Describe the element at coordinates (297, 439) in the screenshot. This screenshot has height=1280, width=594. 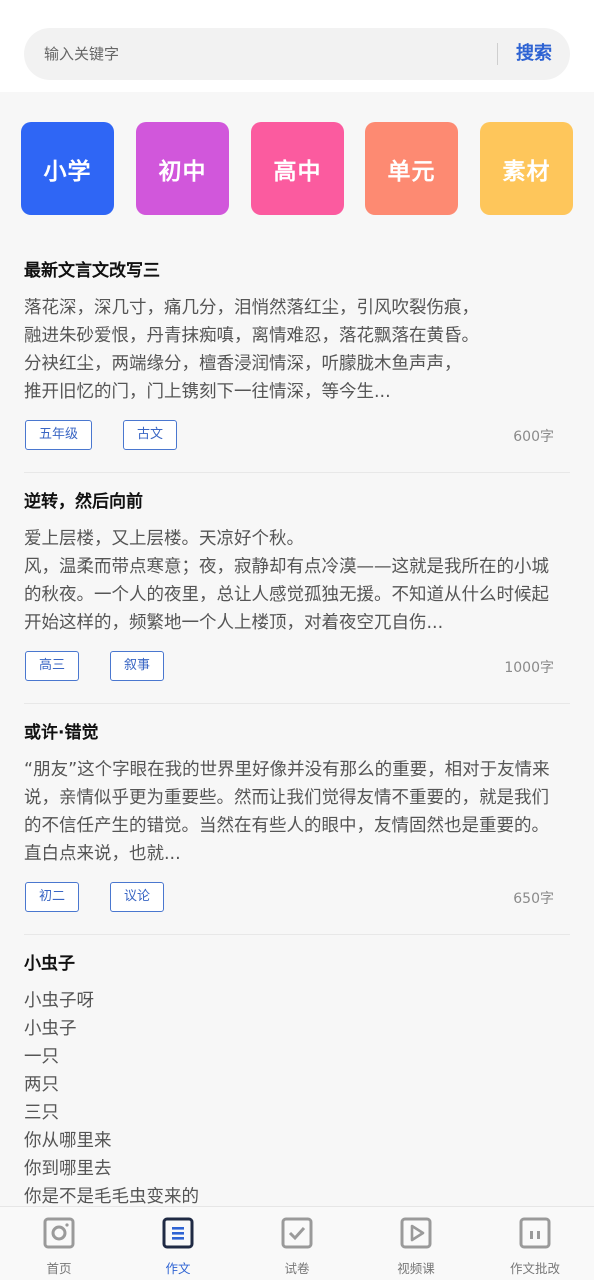
I see `article-meta: 五年级 古文 600字` at that location.